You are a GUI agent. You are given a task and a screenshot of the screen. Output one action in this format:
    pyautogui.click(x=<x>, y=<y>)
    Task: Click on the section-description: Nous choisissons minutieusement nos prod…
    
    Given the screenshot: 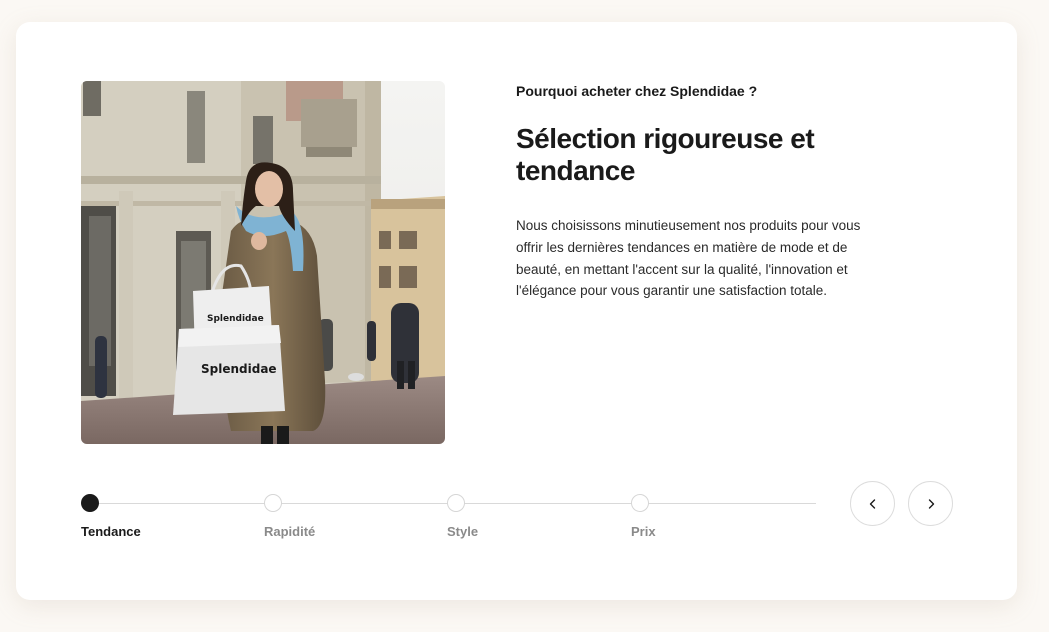 What is the action you would take?
    pyautogui.click(x=688, y=258)
    